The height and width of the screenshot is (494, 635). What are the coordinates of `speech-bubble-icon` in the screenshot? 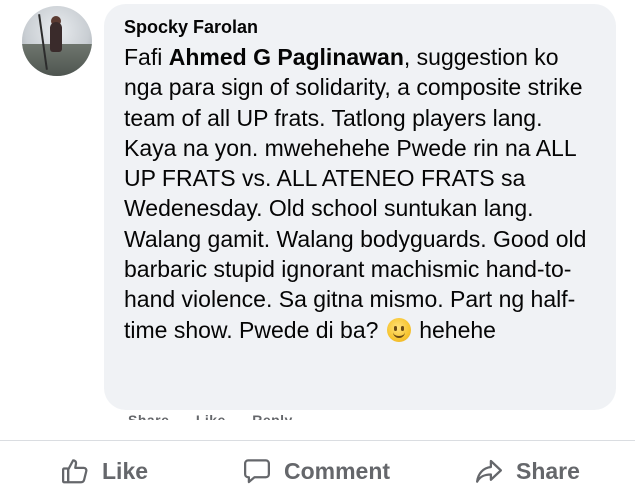 It's located at (257, 471).